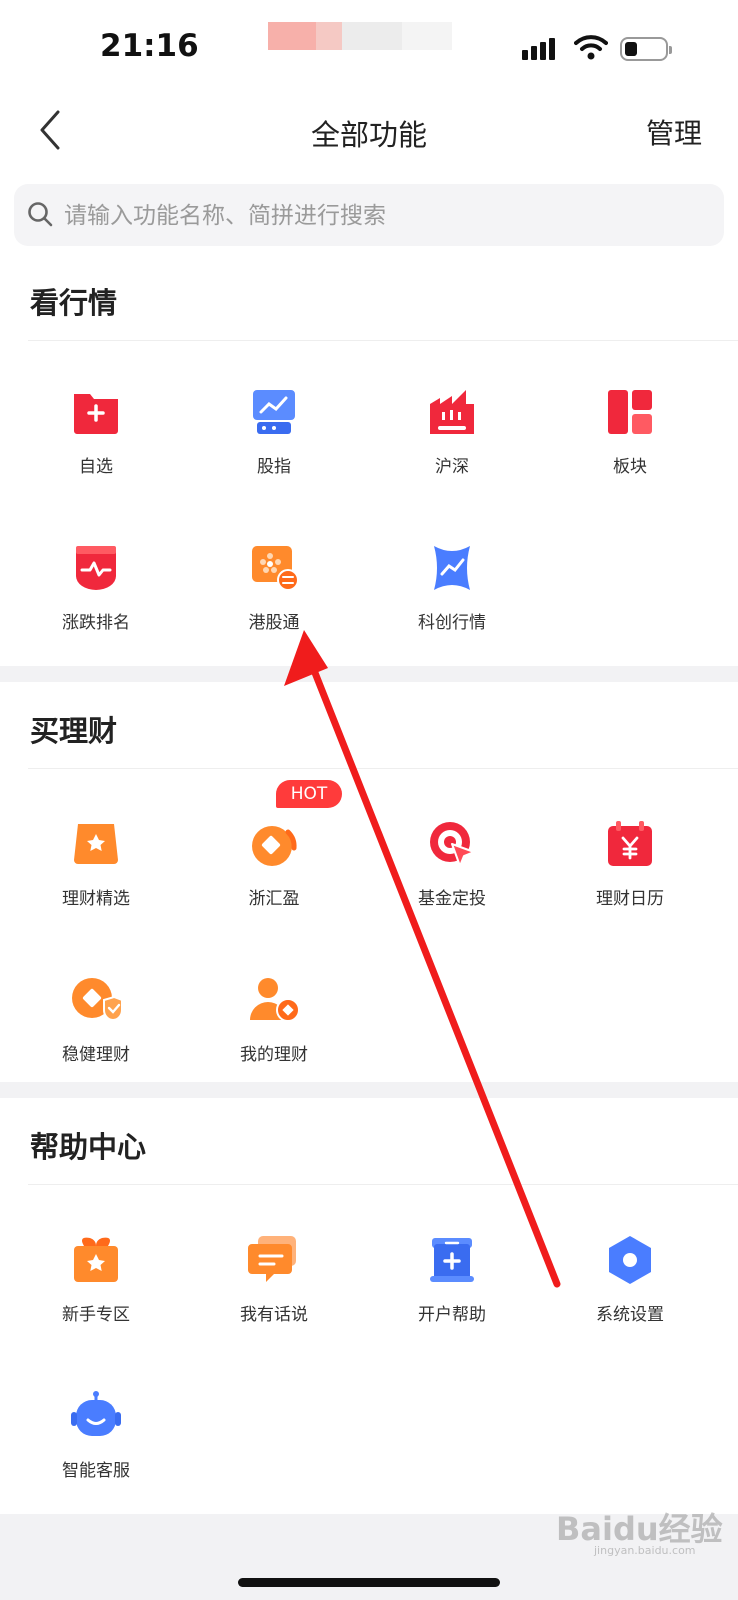 The width and height of the screenshot is (738, 1600). I want to click on robot-icon, so click(96, 1413).